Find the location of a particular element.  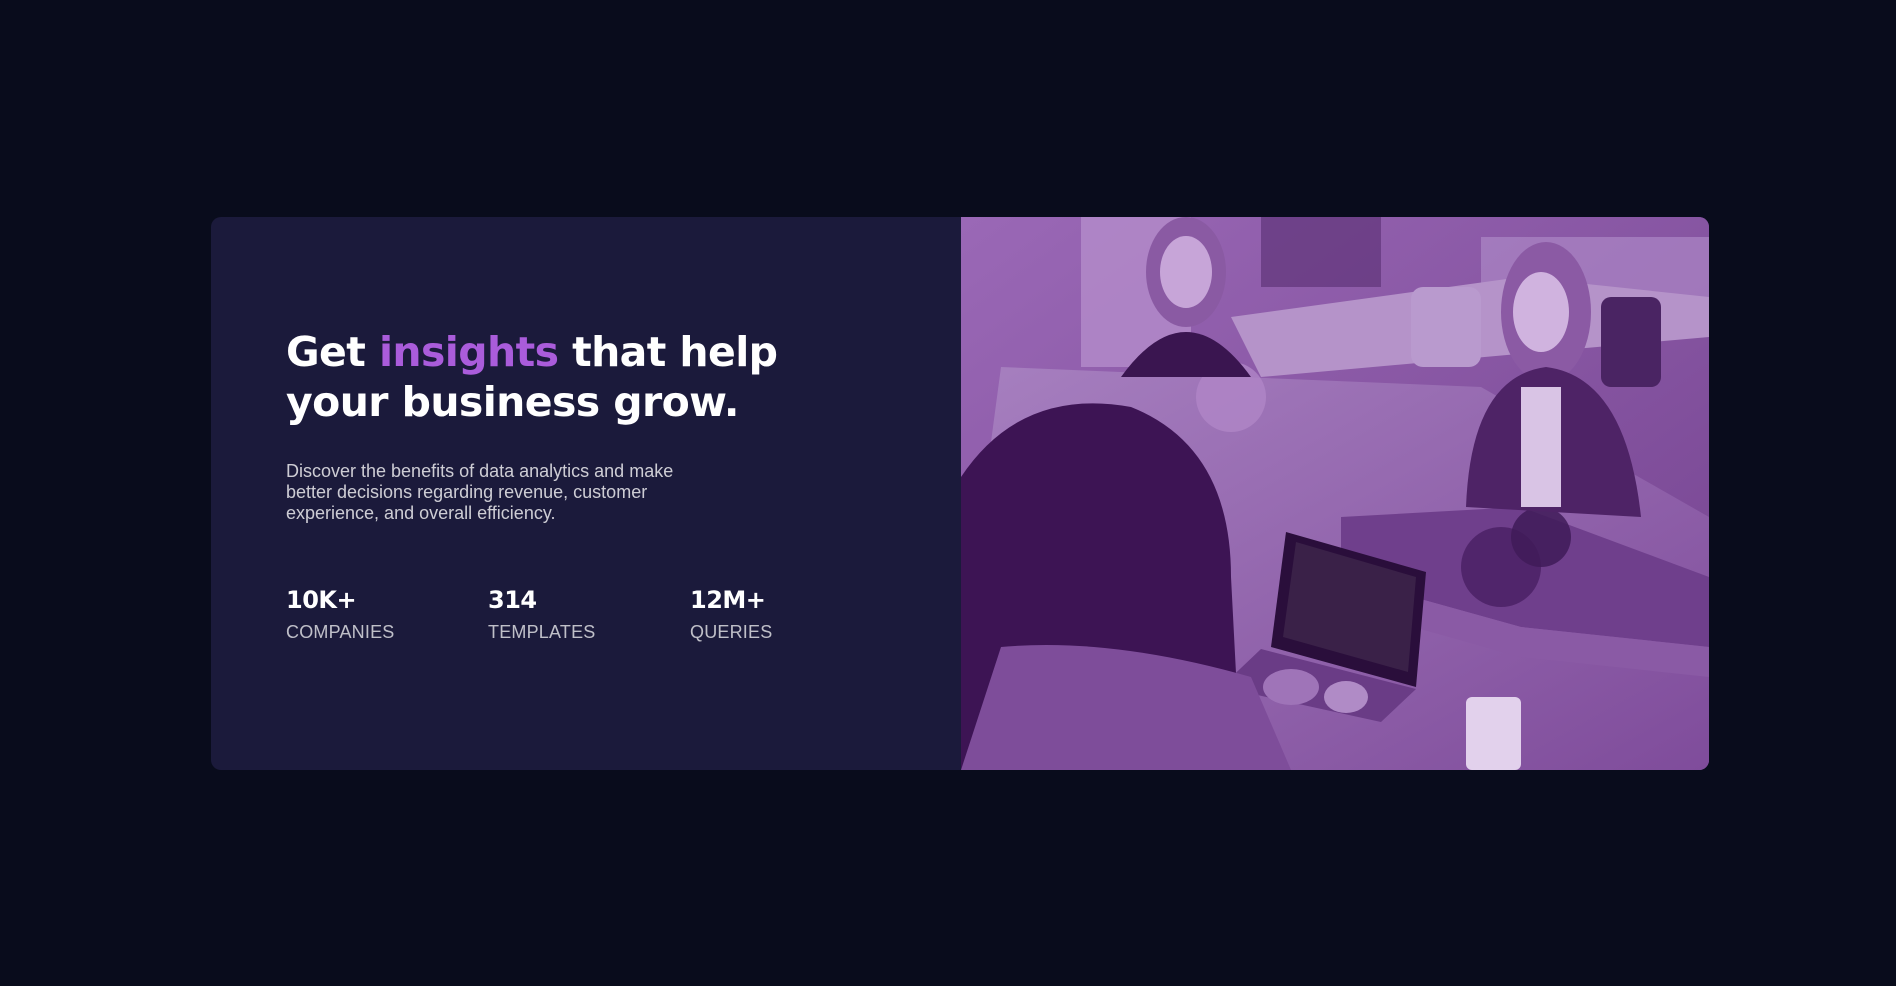

stat-value: 10K+ is located at coordinates (321, 600).